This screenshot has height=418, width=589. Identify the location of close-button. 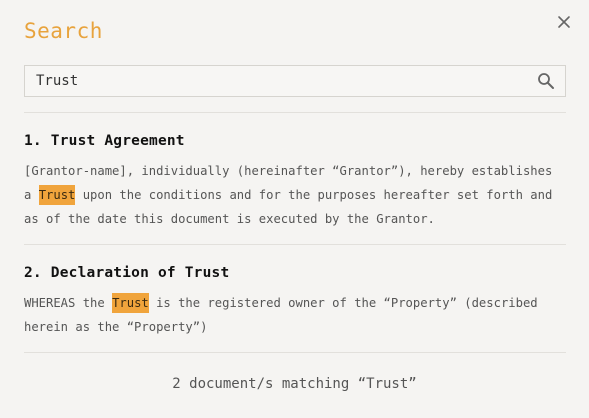
(564, 22).